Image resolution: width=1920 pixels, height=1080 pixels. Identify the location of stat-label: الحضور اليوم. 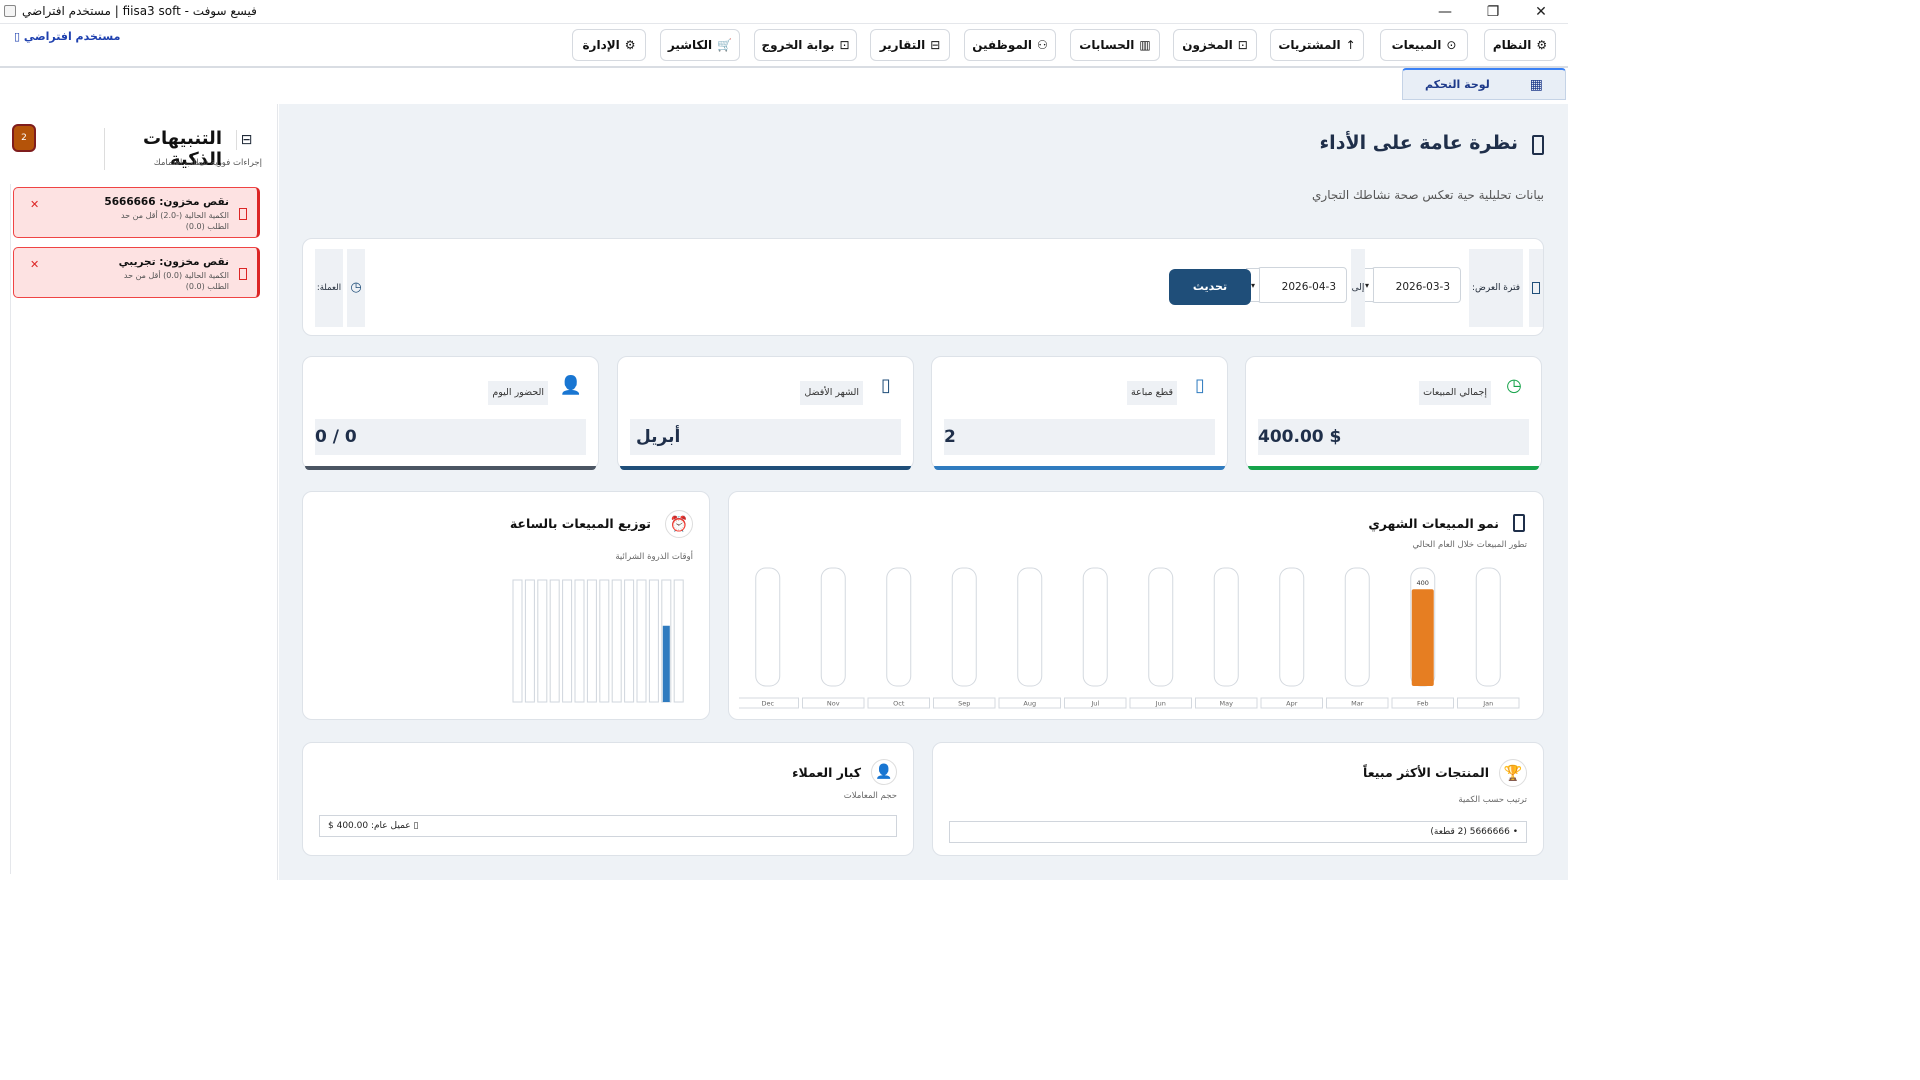
(518, 393).